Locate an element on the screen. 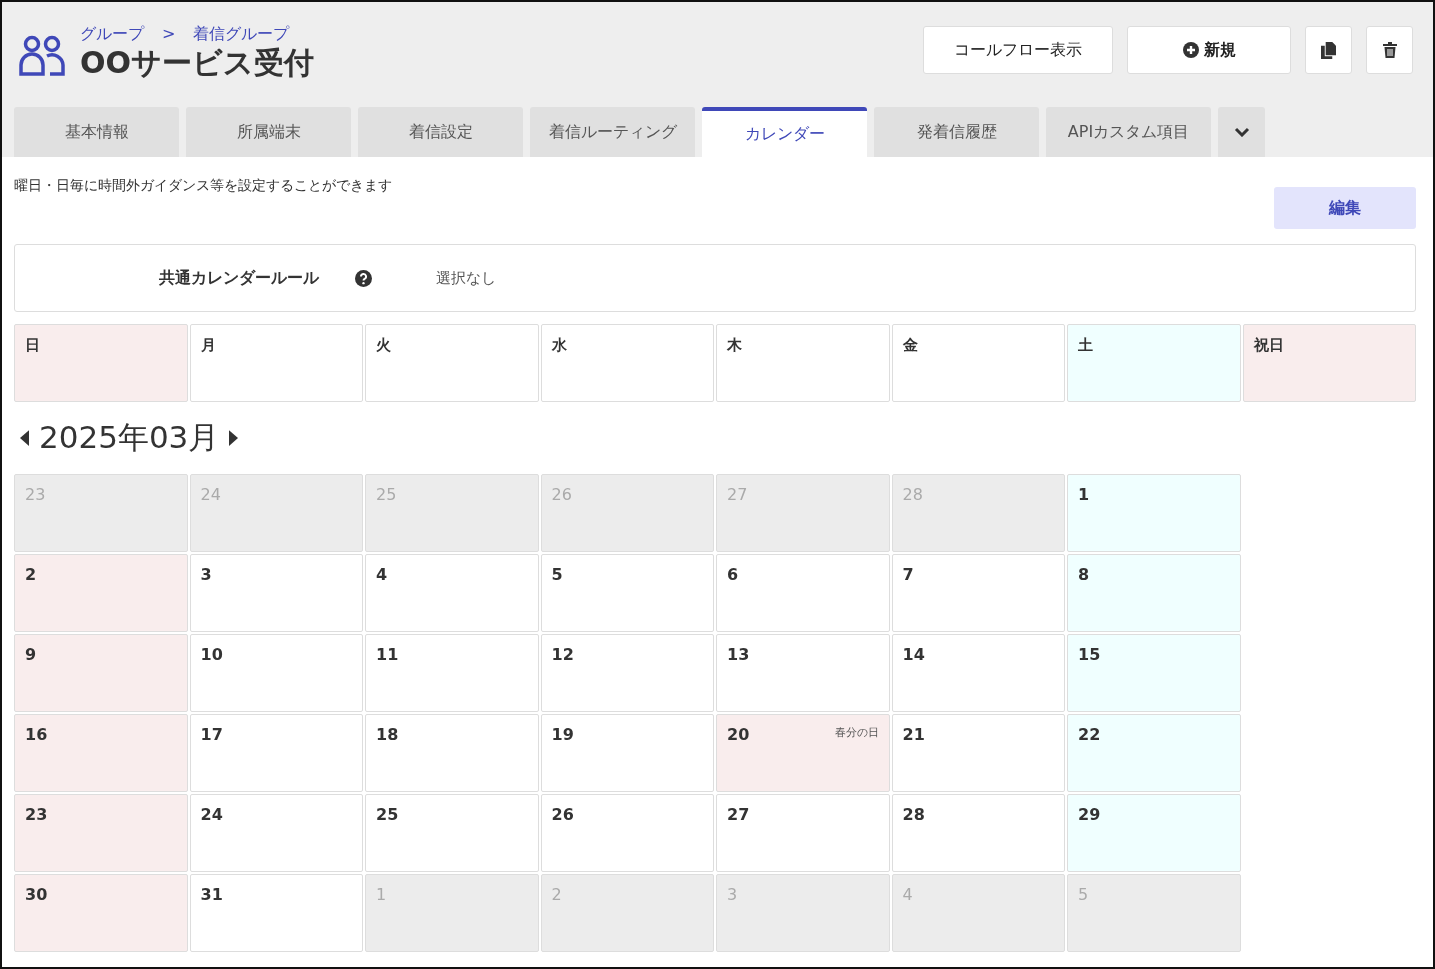  day-number: 19 is located at coordinates (562, 734).